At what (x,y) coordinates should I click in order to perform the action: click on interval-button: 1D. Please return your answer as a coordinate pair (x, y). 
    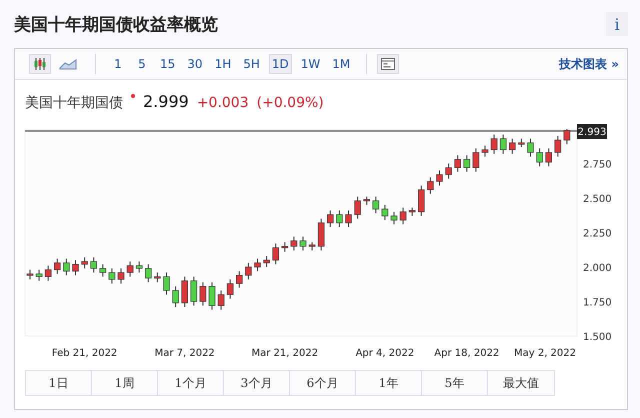
    Looking at the image, I should click on (280, 64).